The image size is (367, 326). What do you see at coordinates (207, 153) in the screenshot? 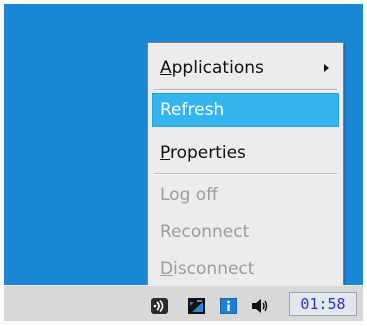
I see `menu-item-label: roperties` at bounding box center [207, 153].